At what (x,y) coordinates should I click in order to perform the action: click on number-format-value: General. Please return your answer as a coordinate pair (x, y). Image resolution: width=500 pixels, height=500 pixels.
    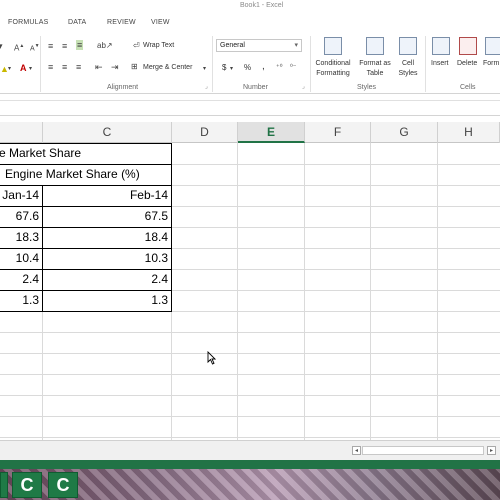
    Looking at the image, I should click on (232, 45).